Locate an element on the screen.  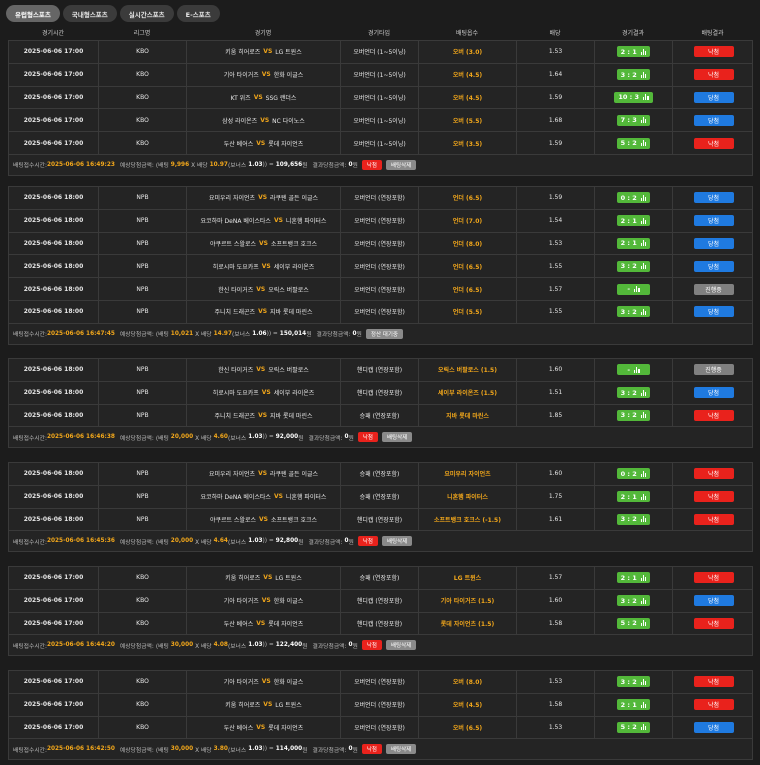
home-team: 한신 타이거즈 is located at coordinates (236, 290).